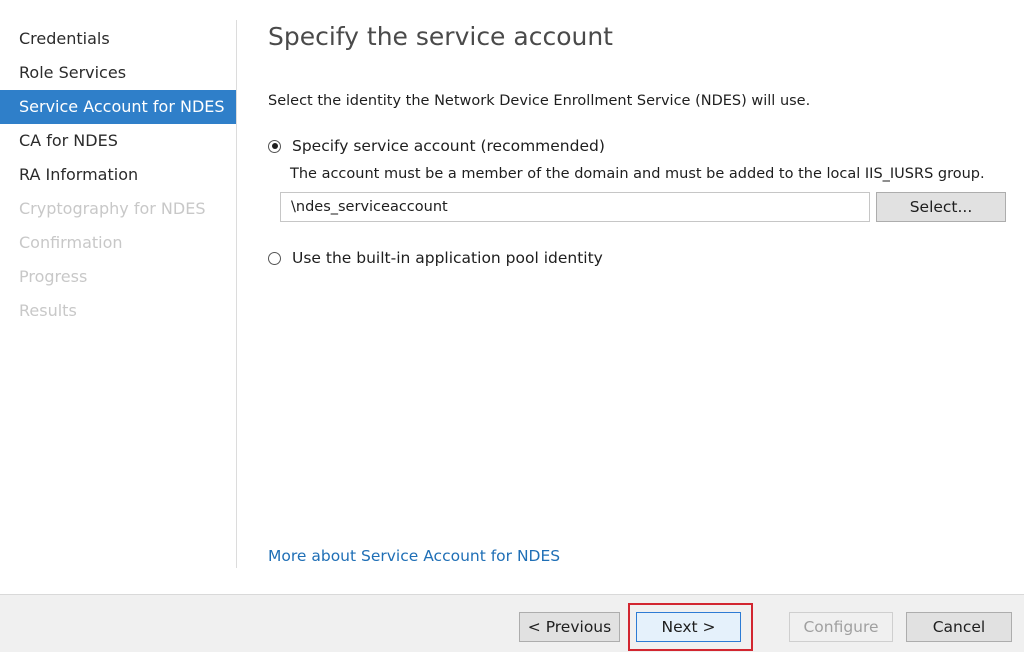  I want to click on next-button: Next >, so click(688, 627).